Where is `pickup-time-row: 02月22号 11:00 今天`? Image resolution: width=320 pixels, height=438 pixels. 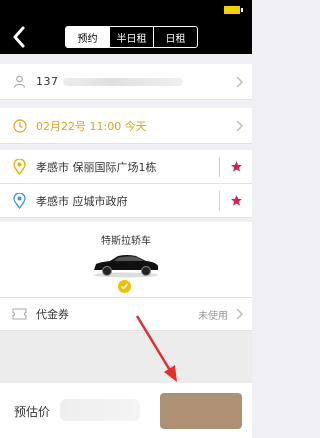
pickup-time-row: 02月22号 11:00 今天 is located at coordinates (126, 126).